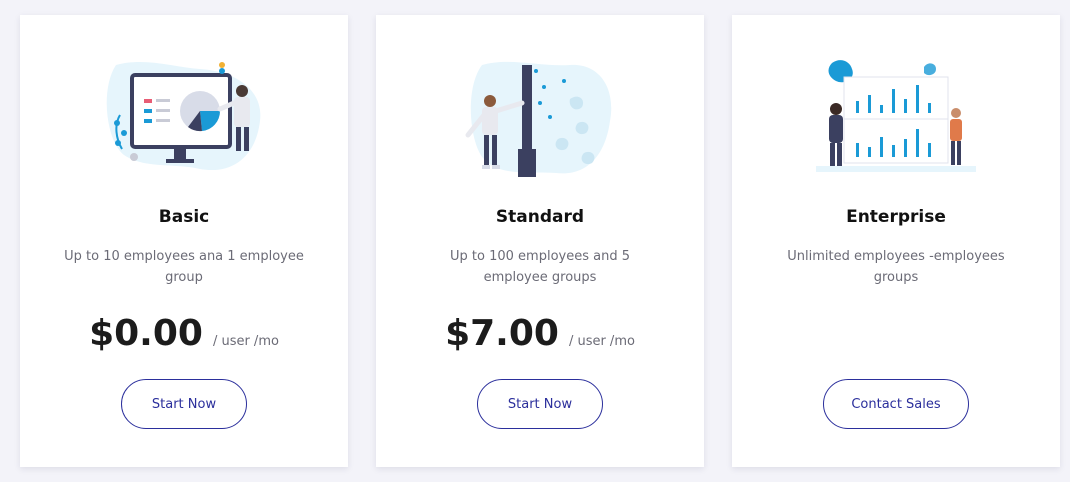 The width and height of the screenshot is (1070, 482). Describe the element at coordinates (502, 333) in the screenshot. I see `plan-price: $7.00` at that location.